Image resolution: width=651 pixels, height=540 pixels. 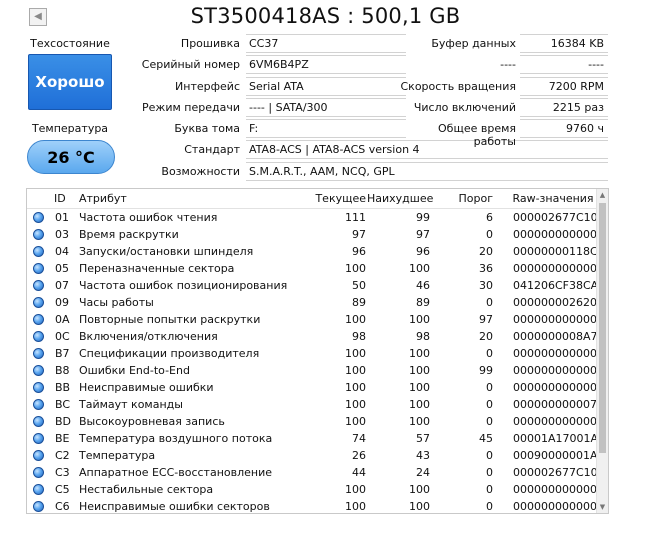 What do you see at coordinates (486, 319) in the screenshot?
I see `cell-threshold: 97` at bounding box center [486, 319].